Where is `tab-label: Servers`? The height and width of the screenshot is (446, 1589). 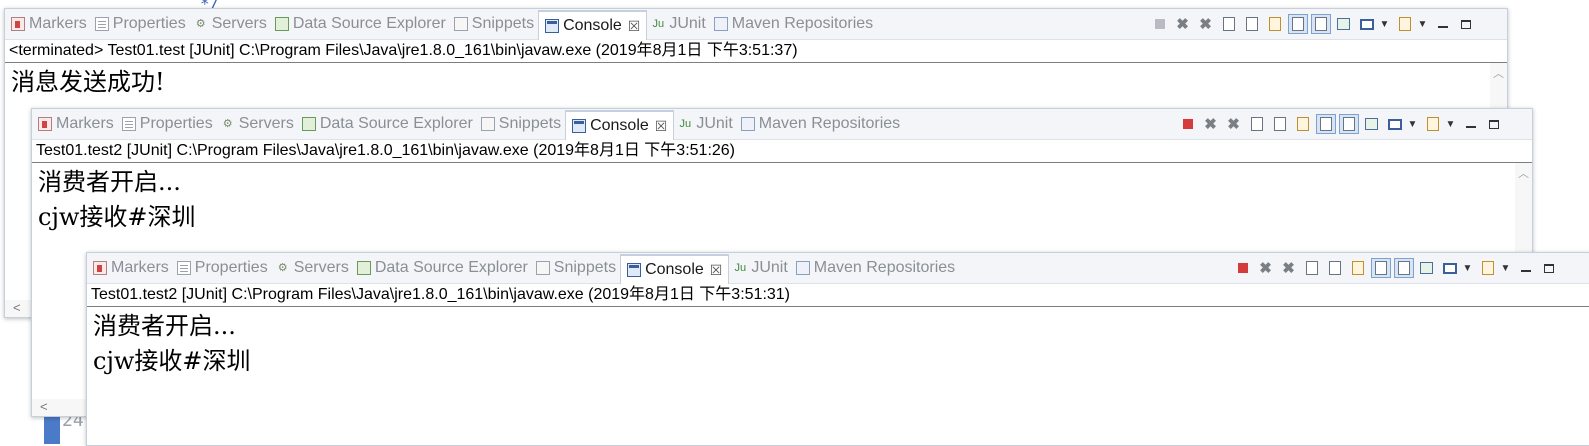
tab-label: Servers is located at coordinates (321, 267).